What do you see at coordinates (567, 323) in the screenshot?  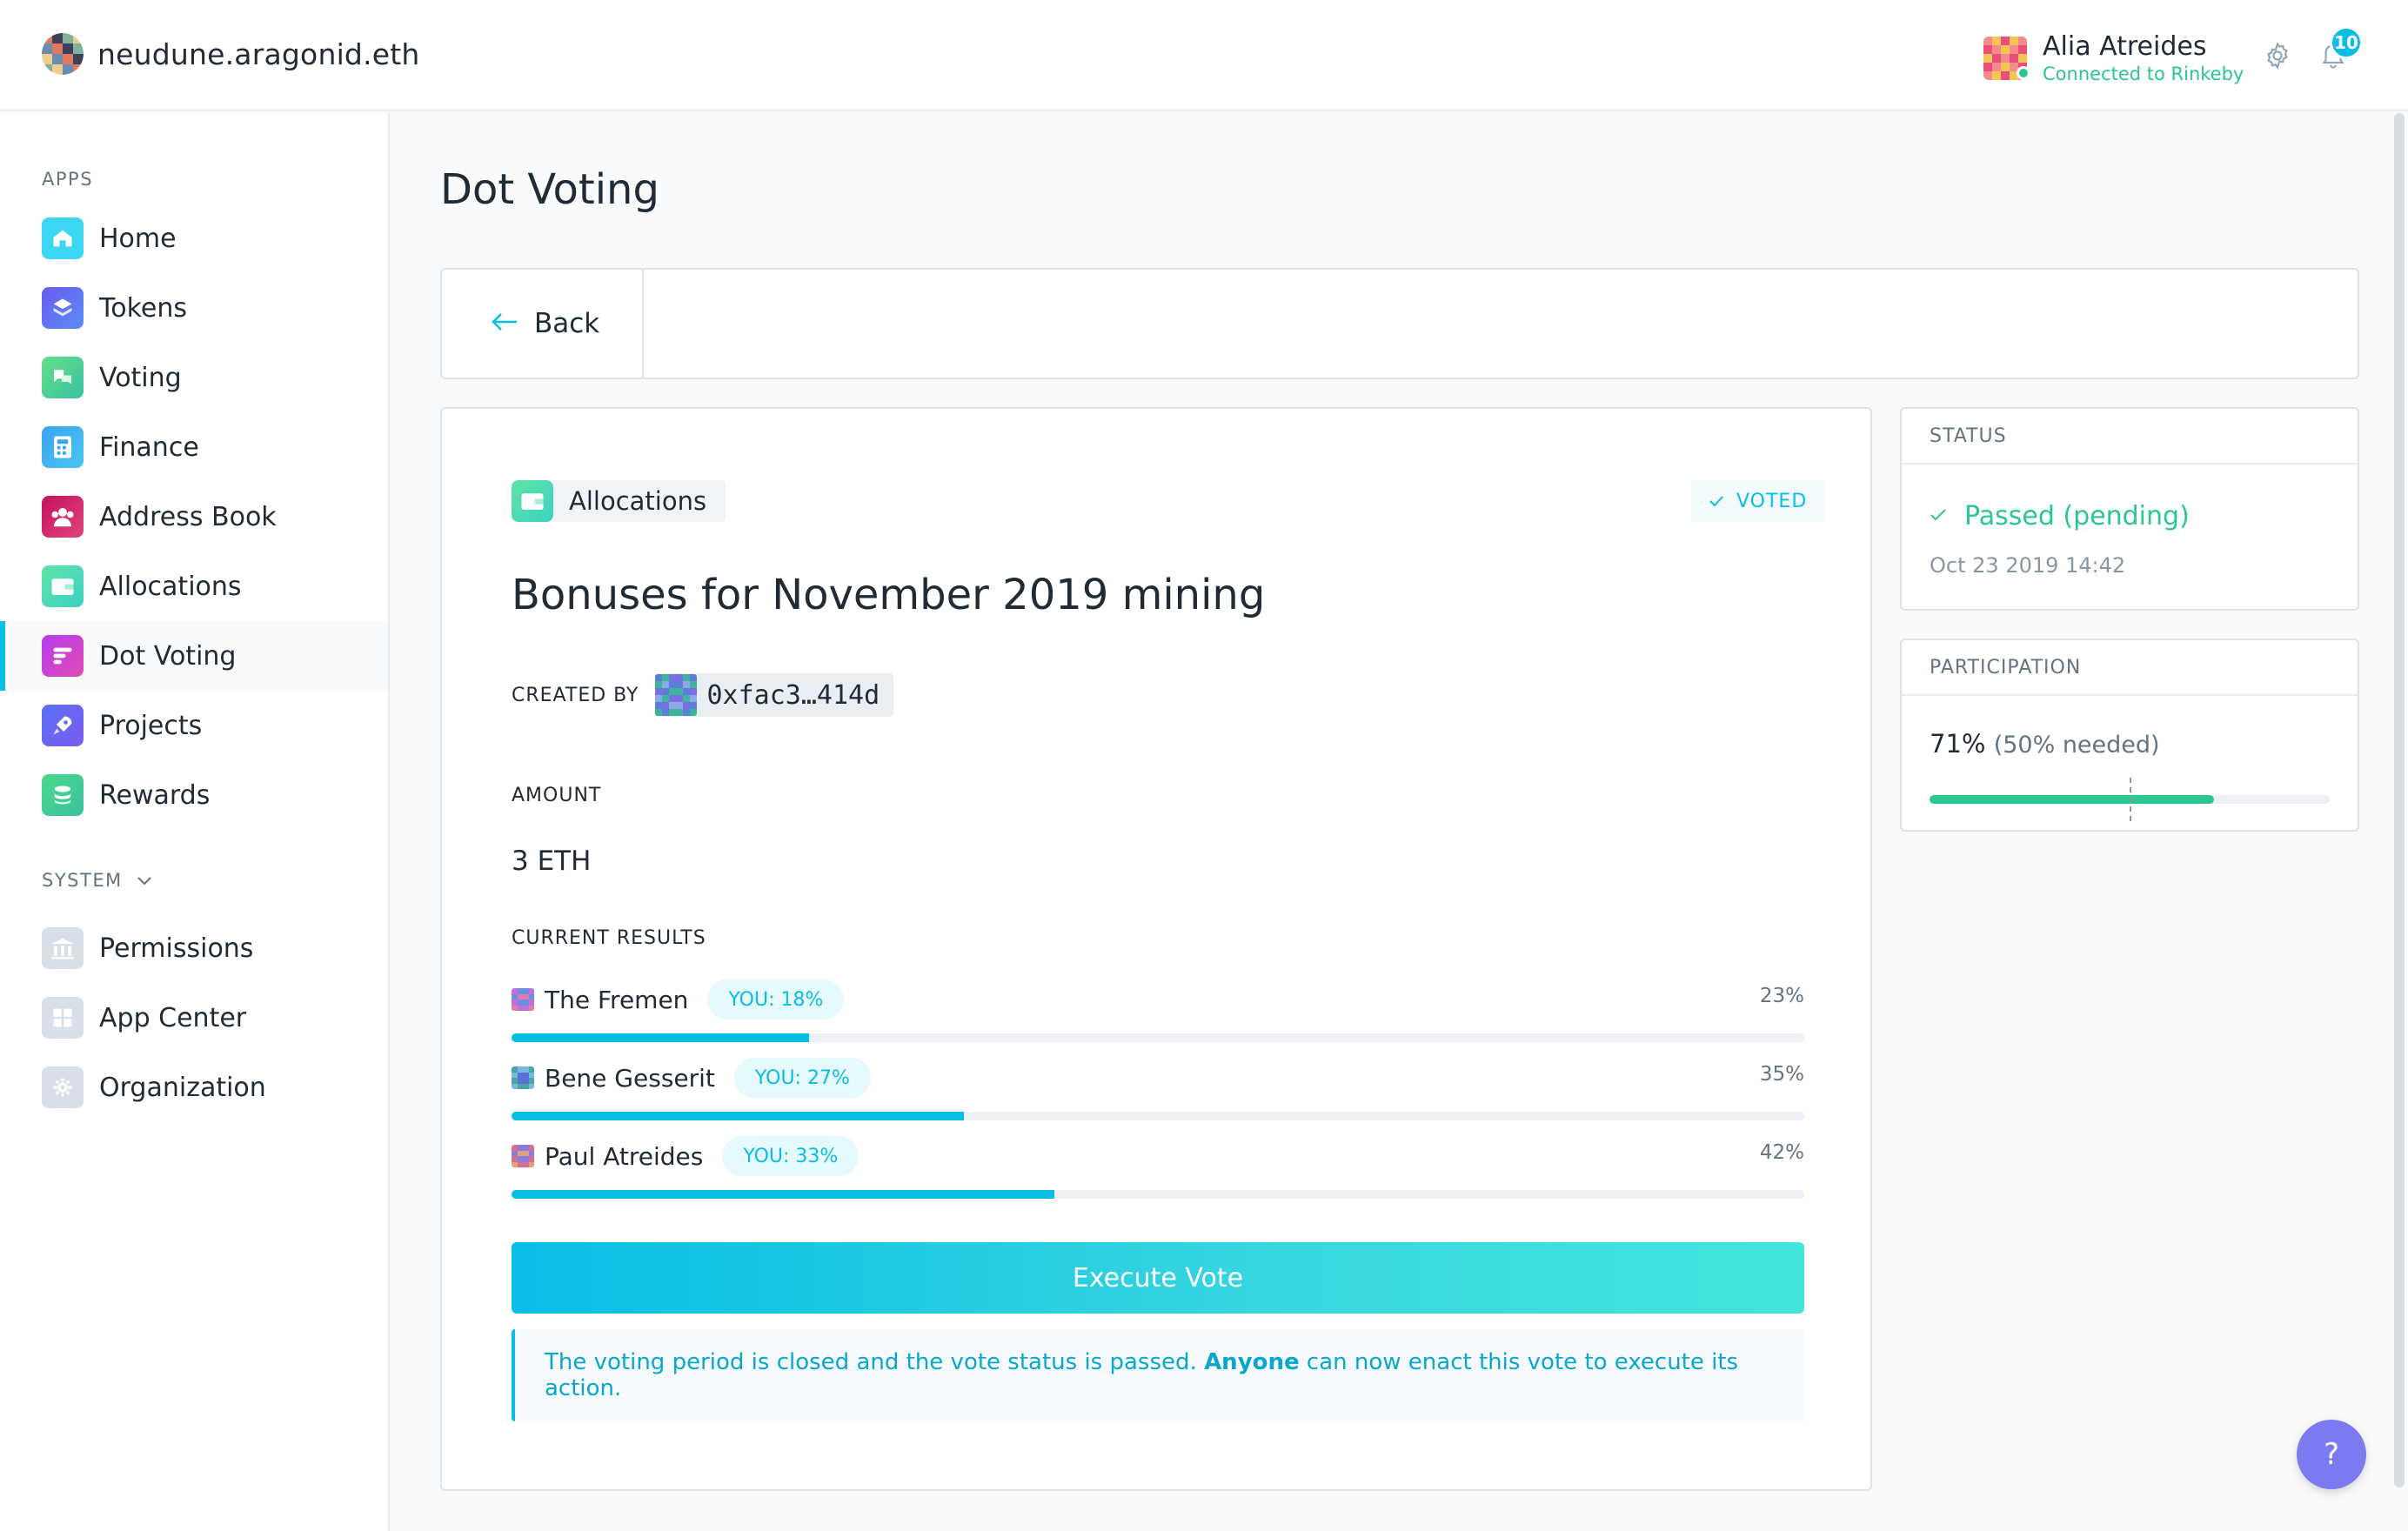 I see `back-label: Back` at bounding box center [567, 323].